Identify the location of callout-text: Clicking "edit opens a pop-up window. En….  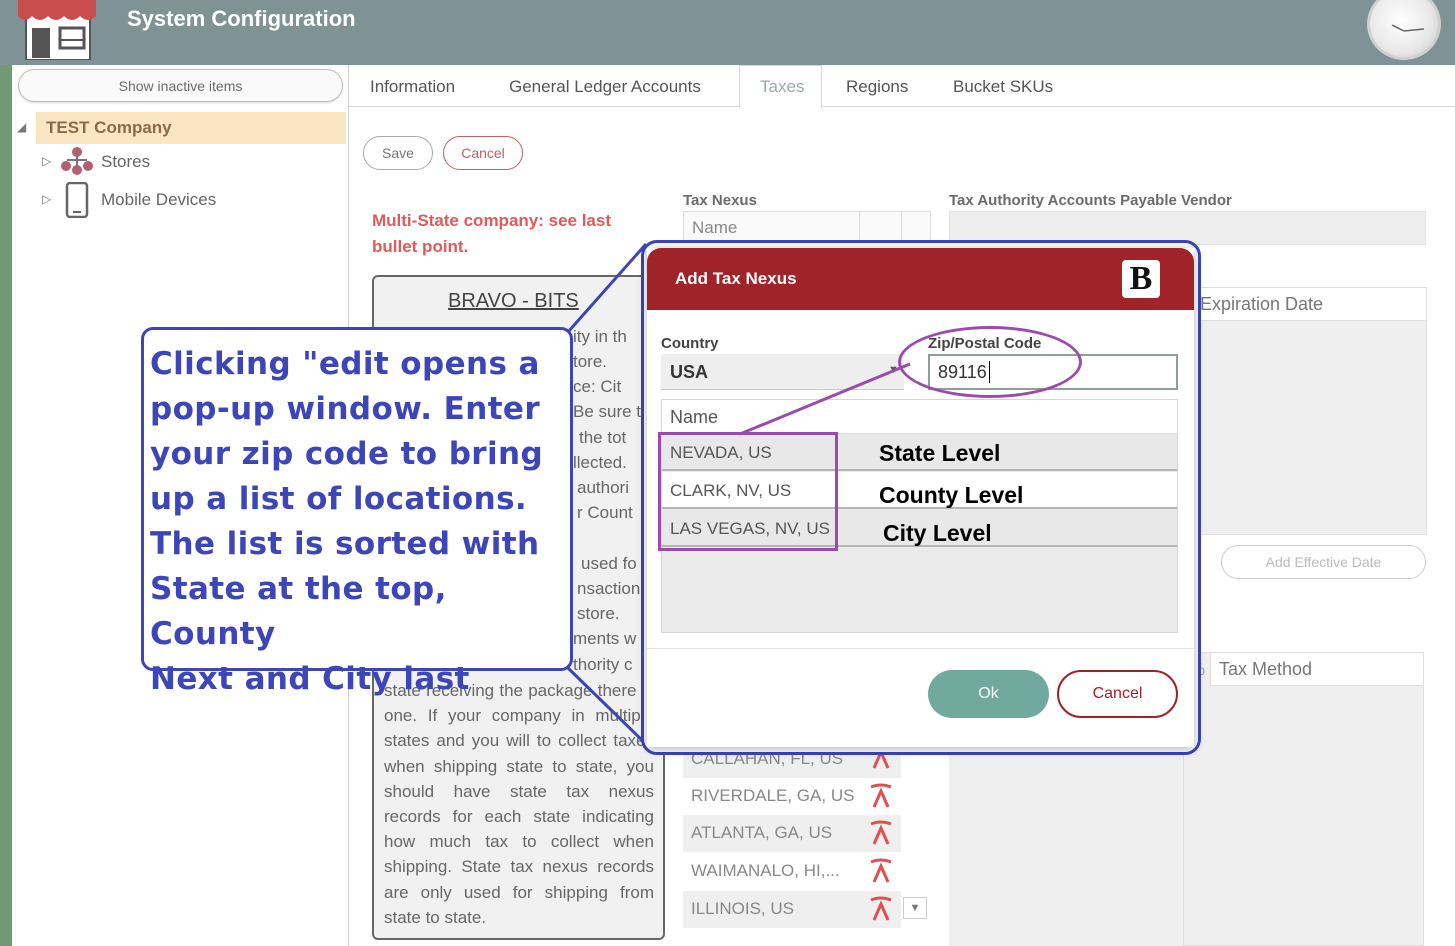
(357, 522).